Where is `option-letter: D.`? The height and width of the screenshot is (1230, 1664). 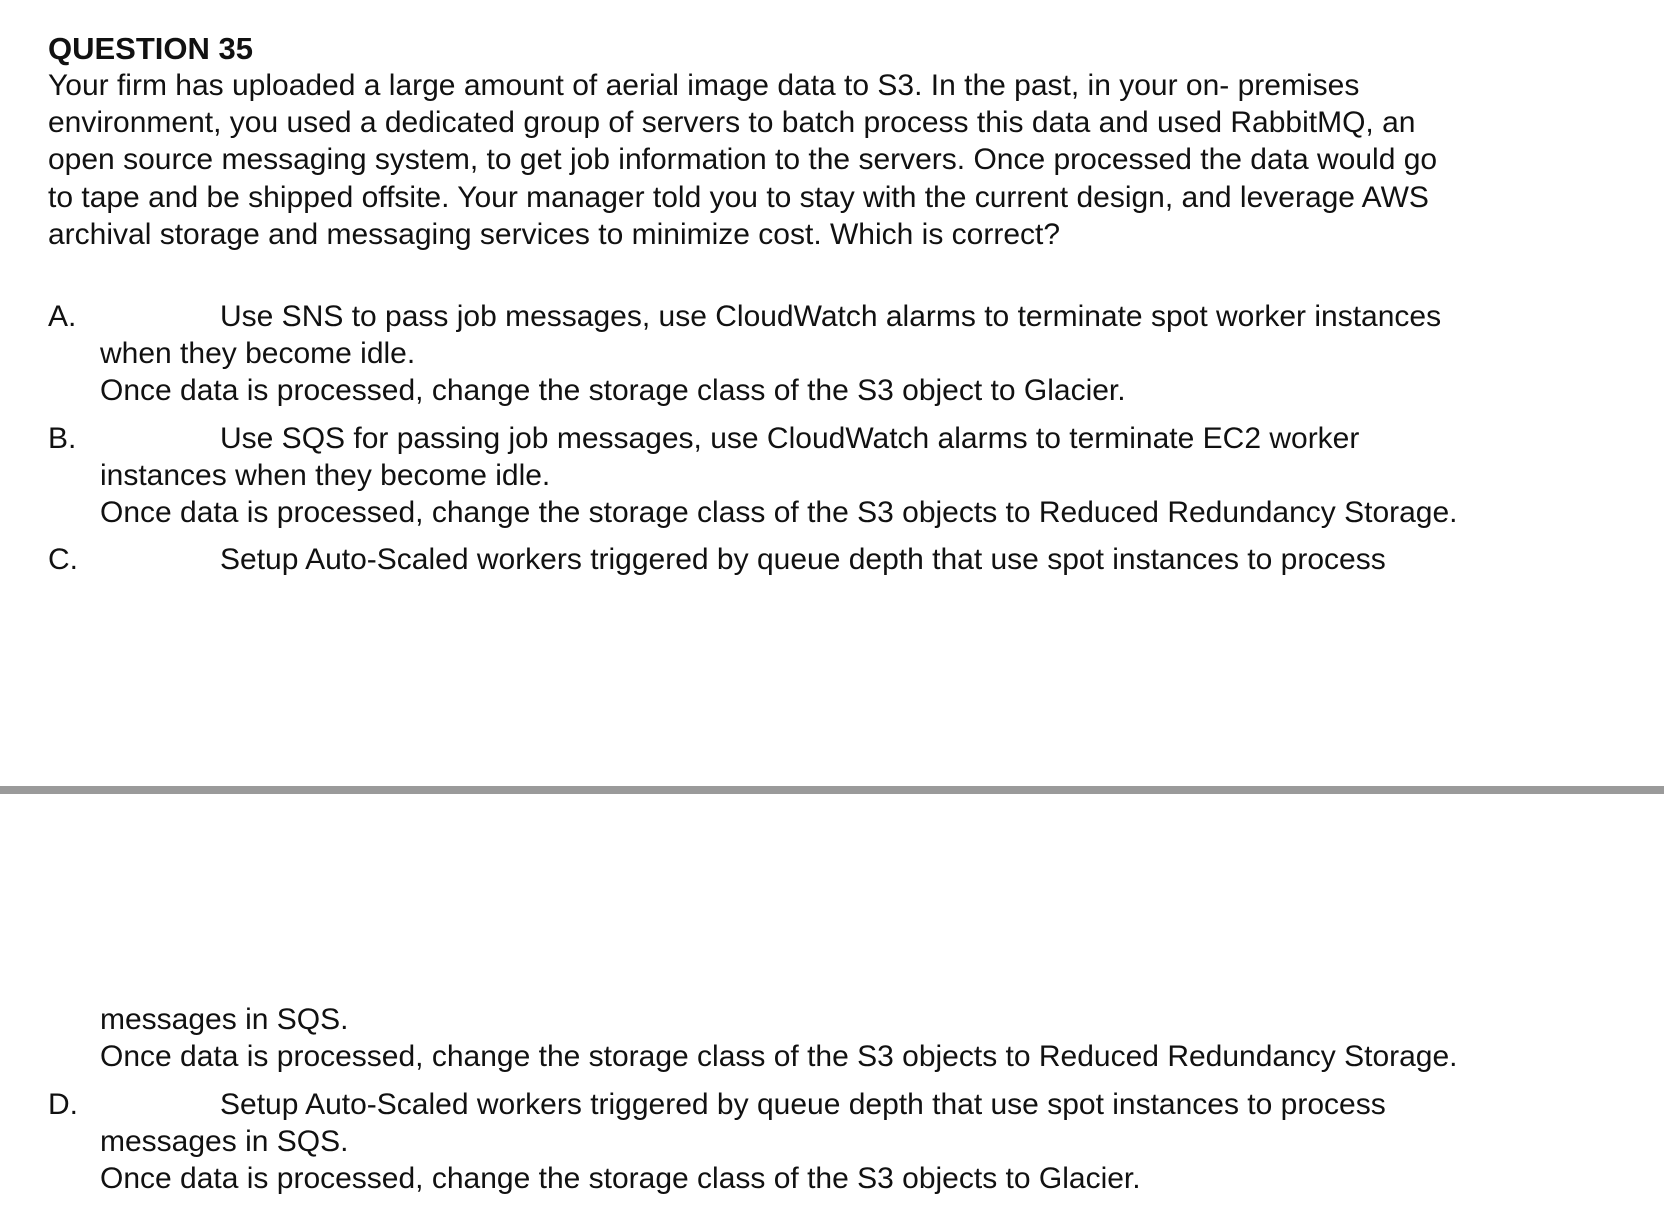 option-letter: D. is located at coordinates (63, 1104).